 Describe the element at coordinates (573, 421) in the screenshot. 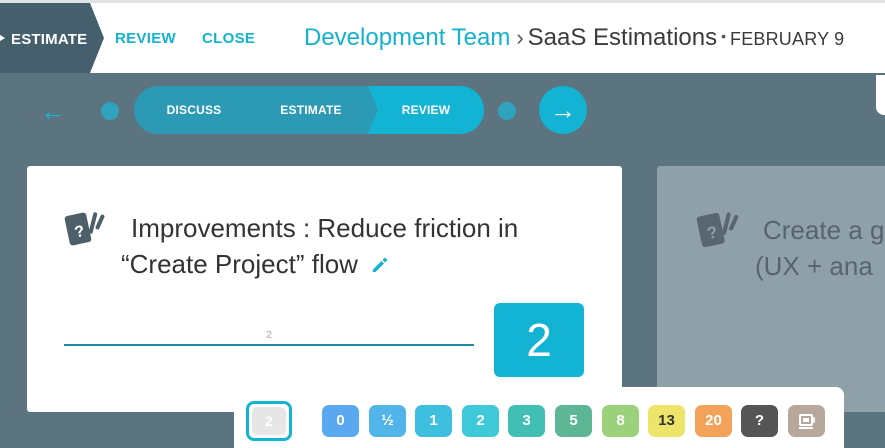

I see `point-chip: 5` at that location.